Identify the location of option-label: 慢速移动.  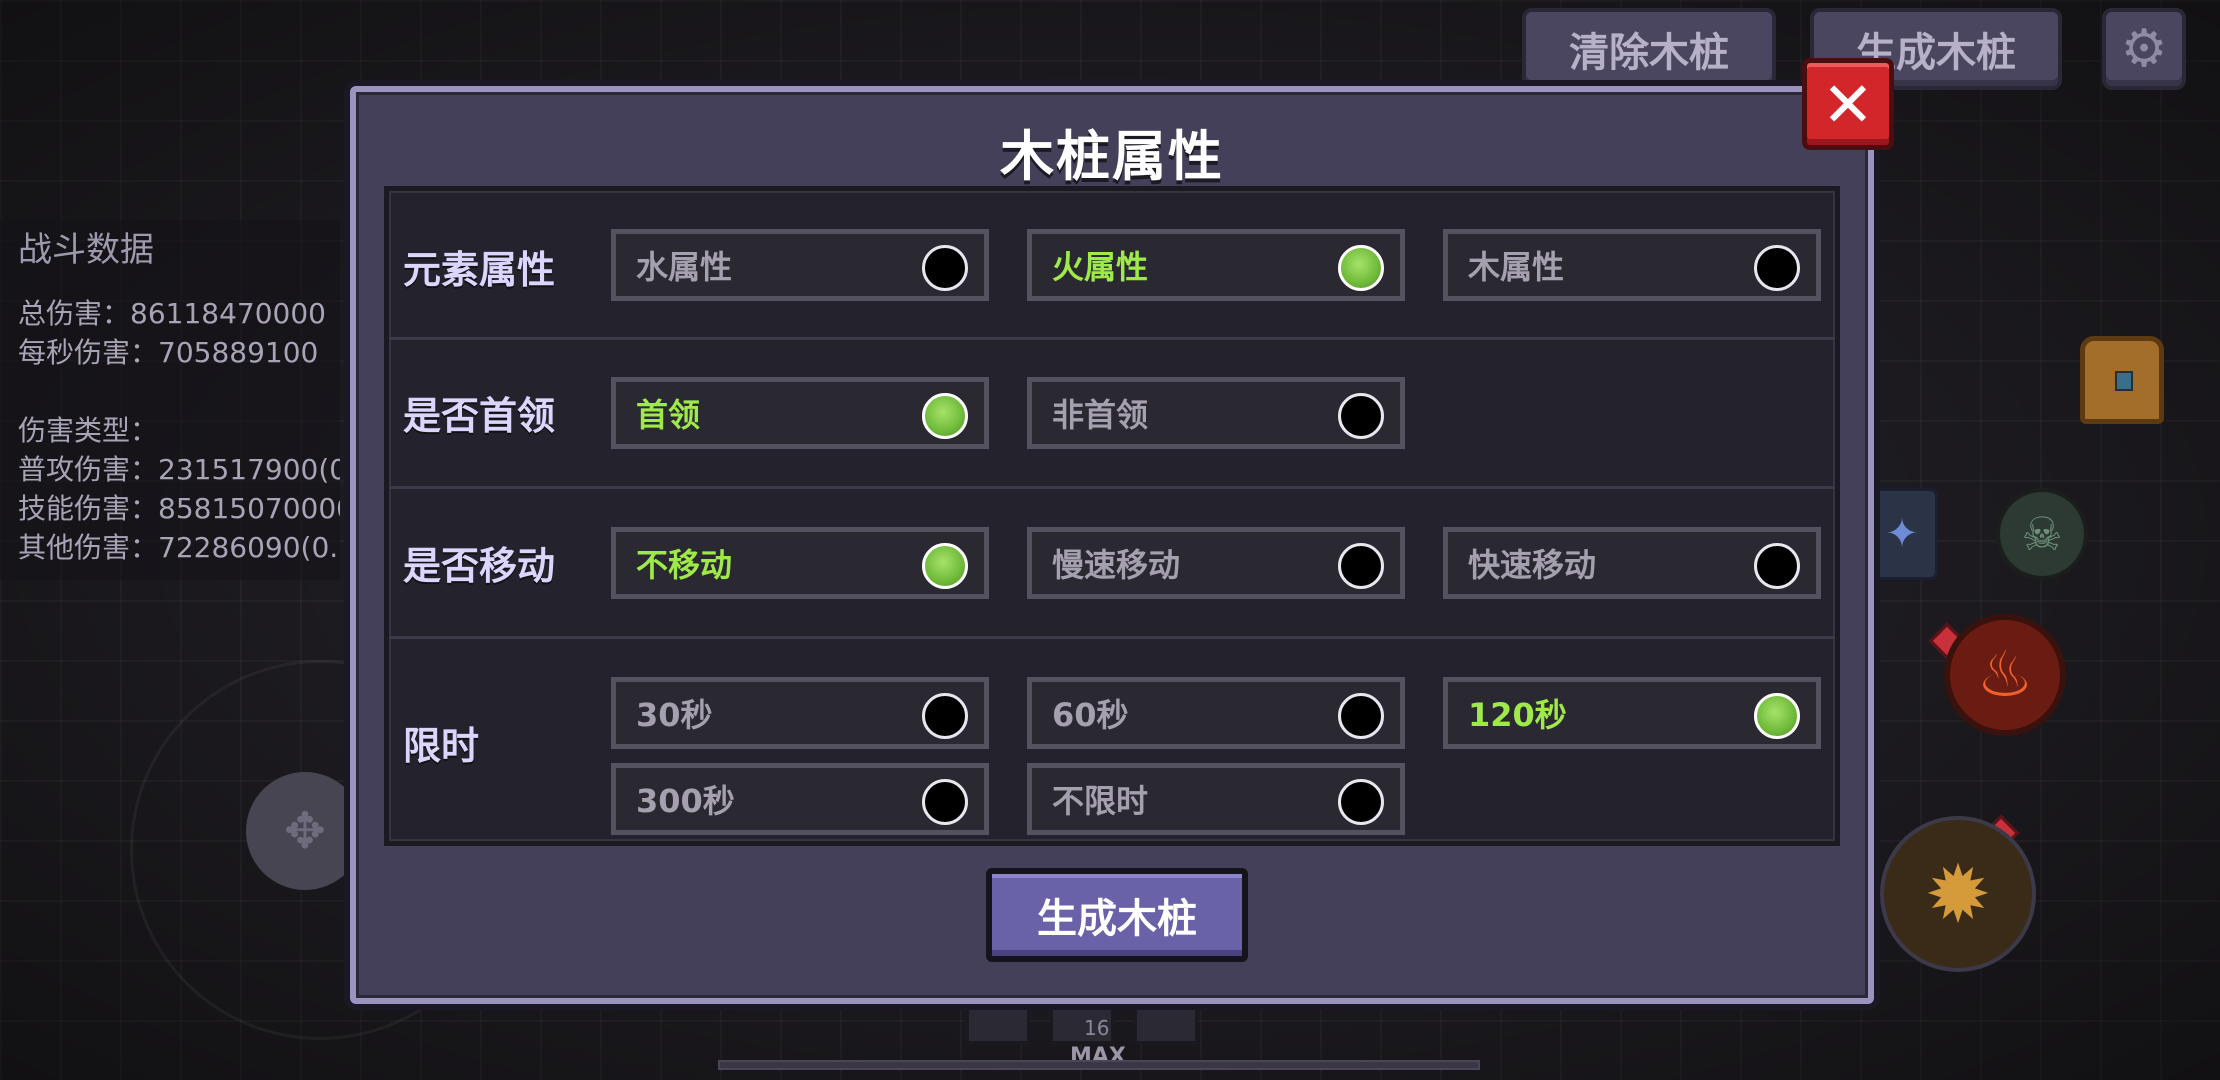
(1116, 565).